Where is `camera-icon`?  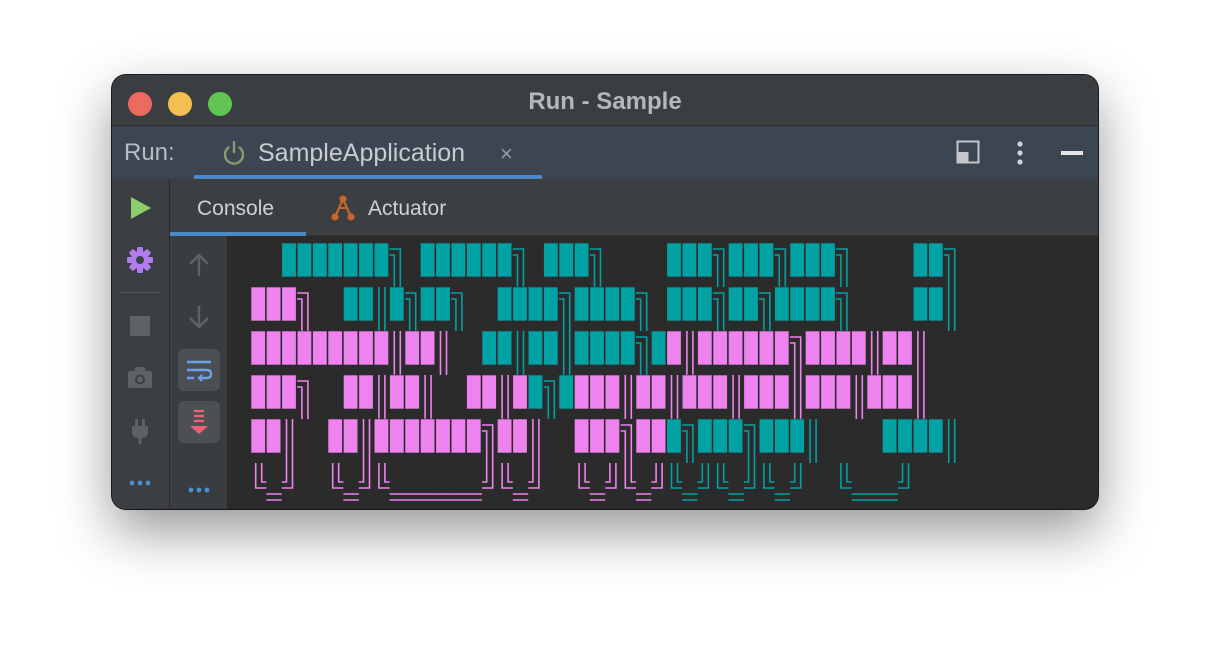
camera-icon is located at coordinates (140, 378).